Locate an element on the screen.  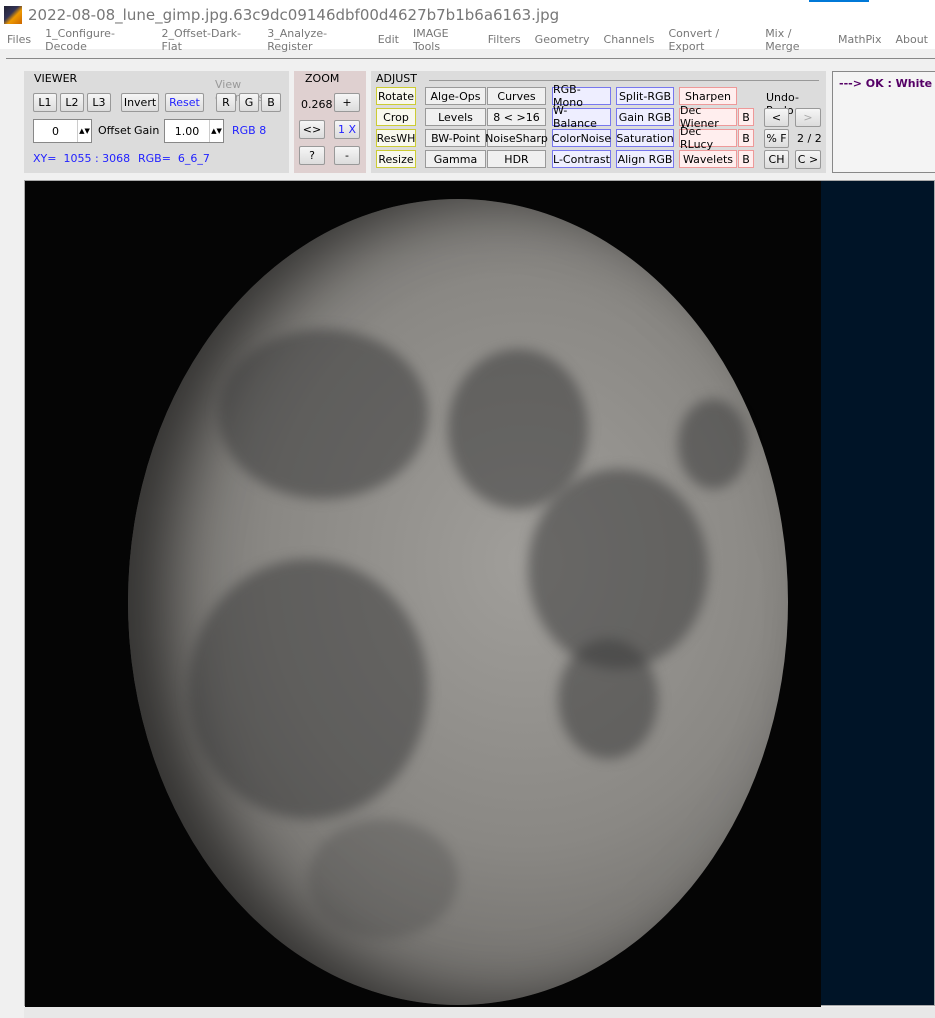
reswh-button: ResWH is located at coordinates (396, 138).